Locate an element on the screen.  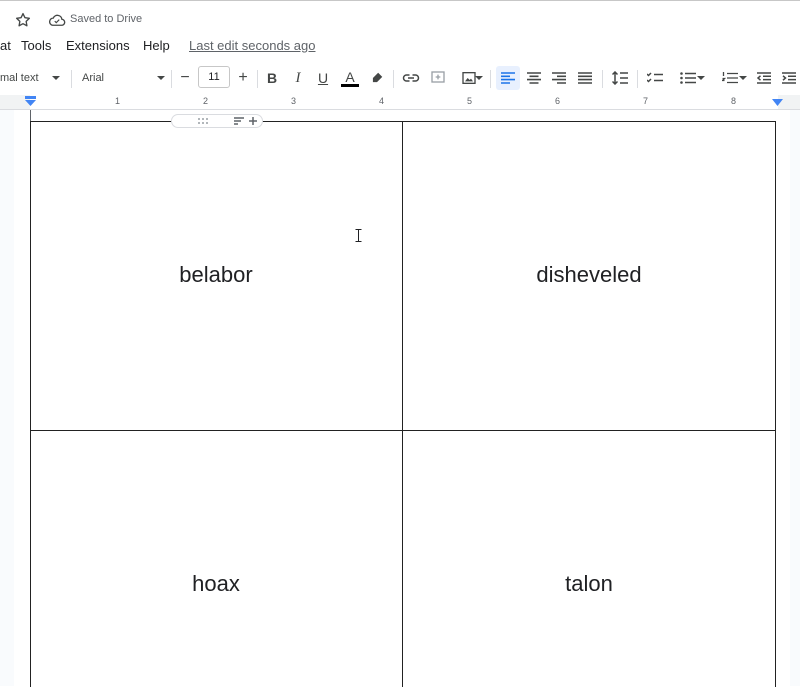
text-color-icon: A is located at coordinates (350, 76).